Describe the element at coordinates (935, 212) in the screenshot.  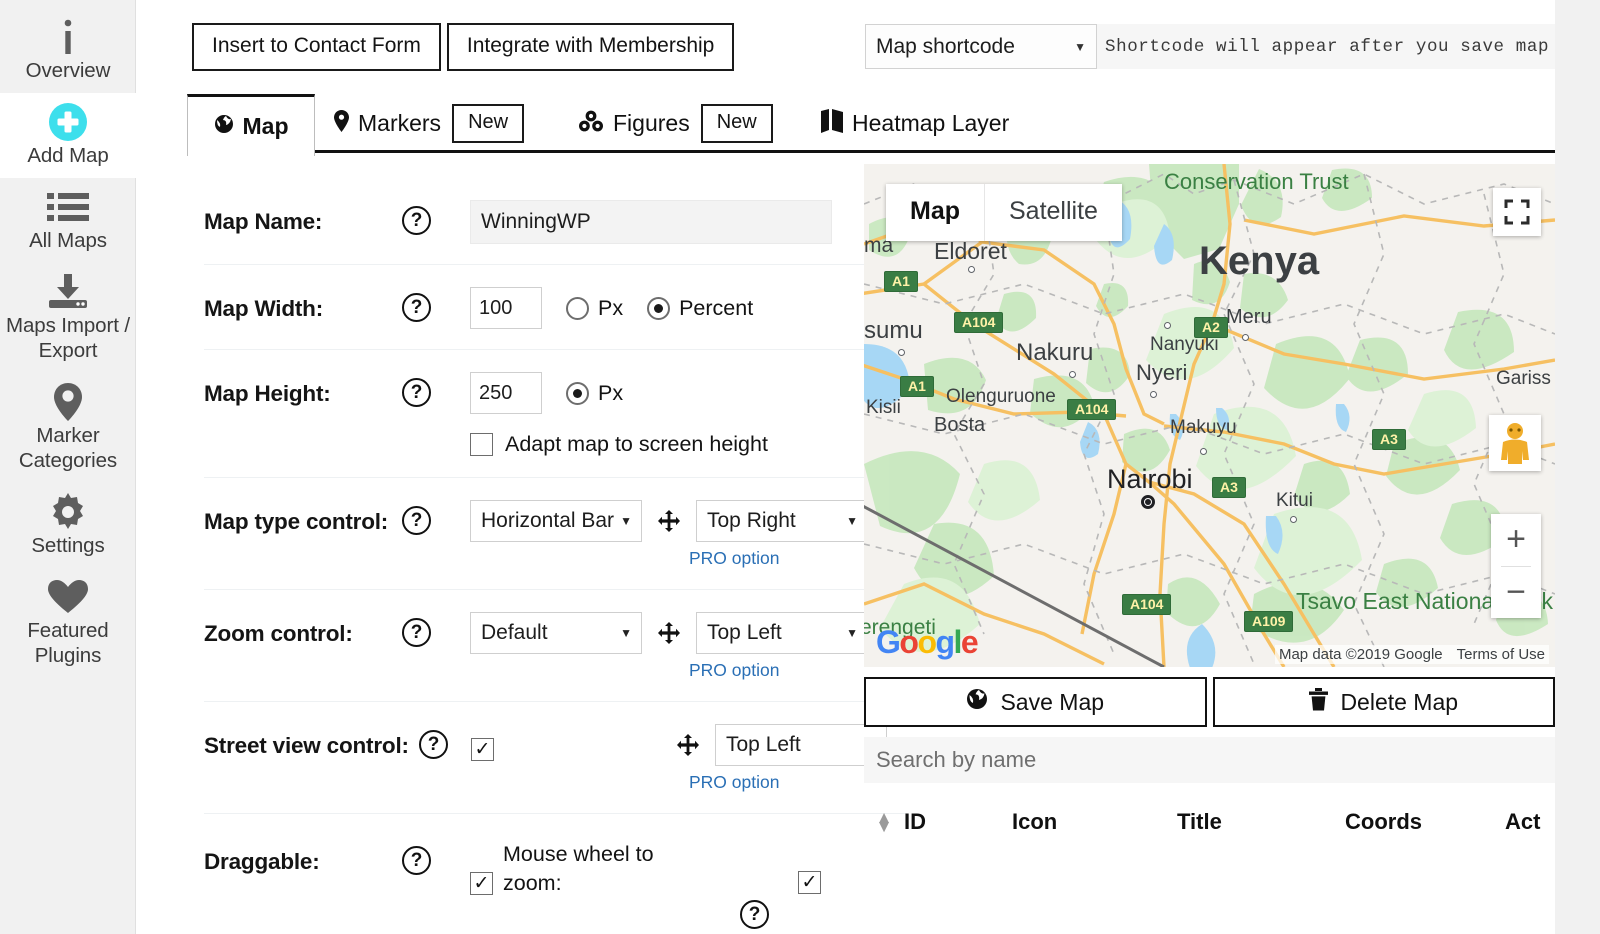
I see `map-type-map-button: Map` at that location.